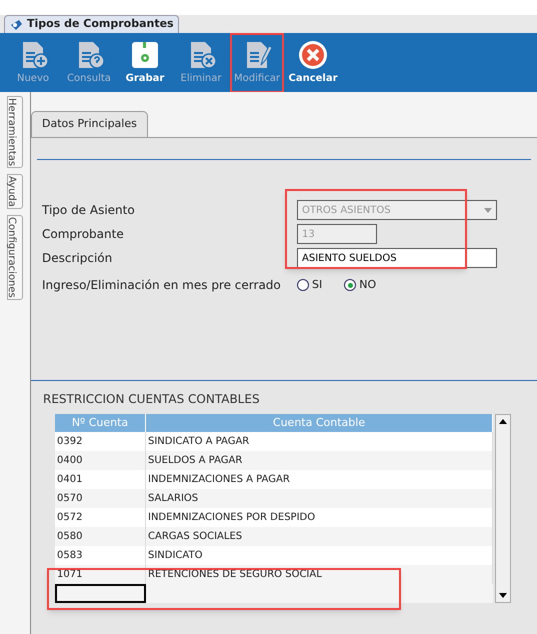 Image resolution: width=537 pixels, height=634 pixels. Describe the element at coordinates (360, 285) in the screenshot. I see `radio-option: NO` at that location.